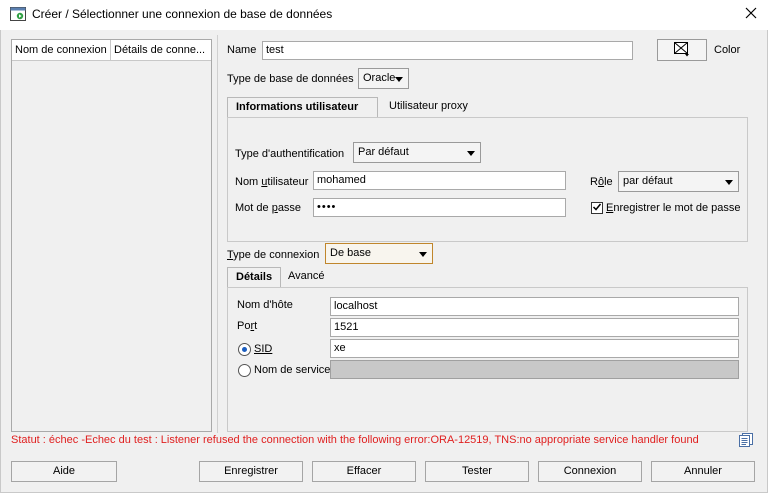  What do you see at coordinates (534, 327) in the screenshot?
I see `port-input: 1521` at bounding box center [534, 327].